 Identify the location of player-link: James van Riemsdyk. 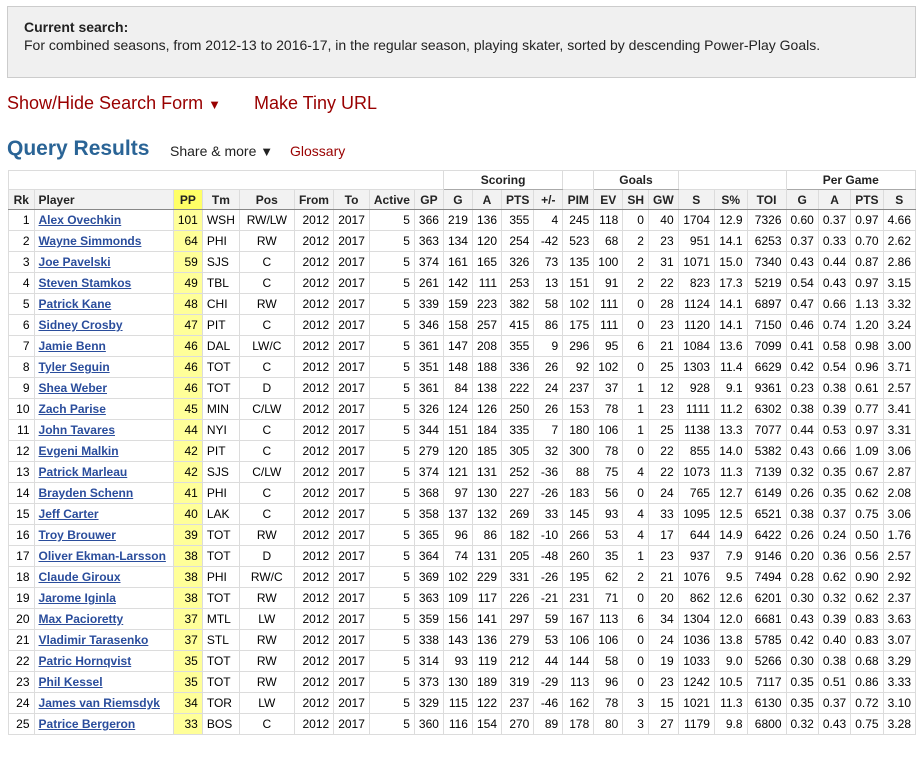
(99, 703).